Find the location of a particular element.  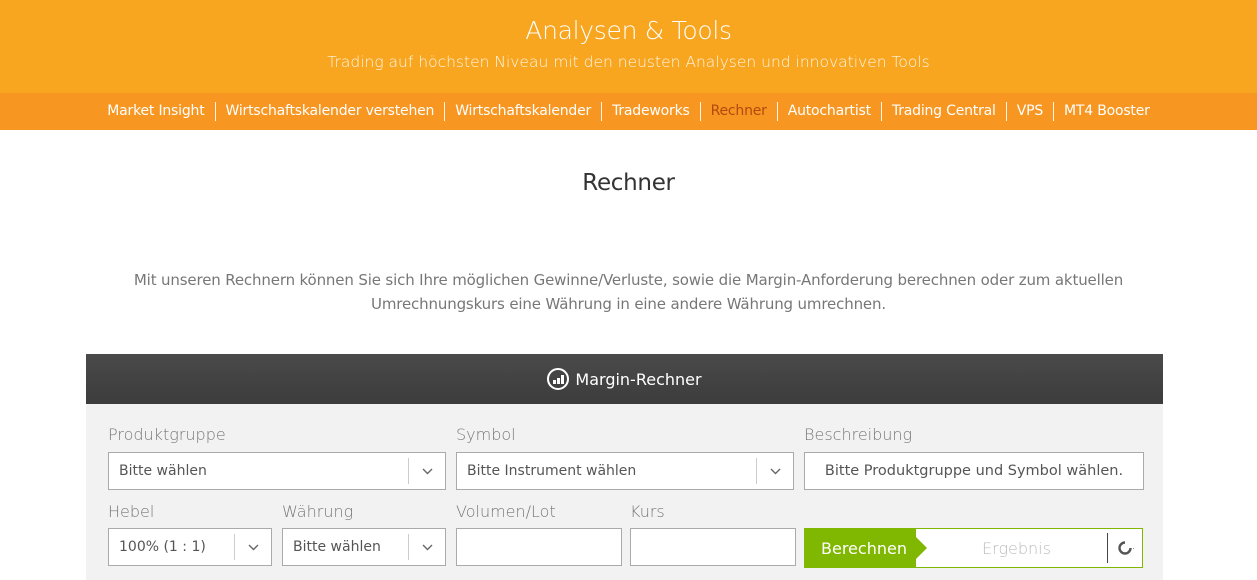

nav-item-tradeworks: Tradeworks is located at coordinates (650, 111).